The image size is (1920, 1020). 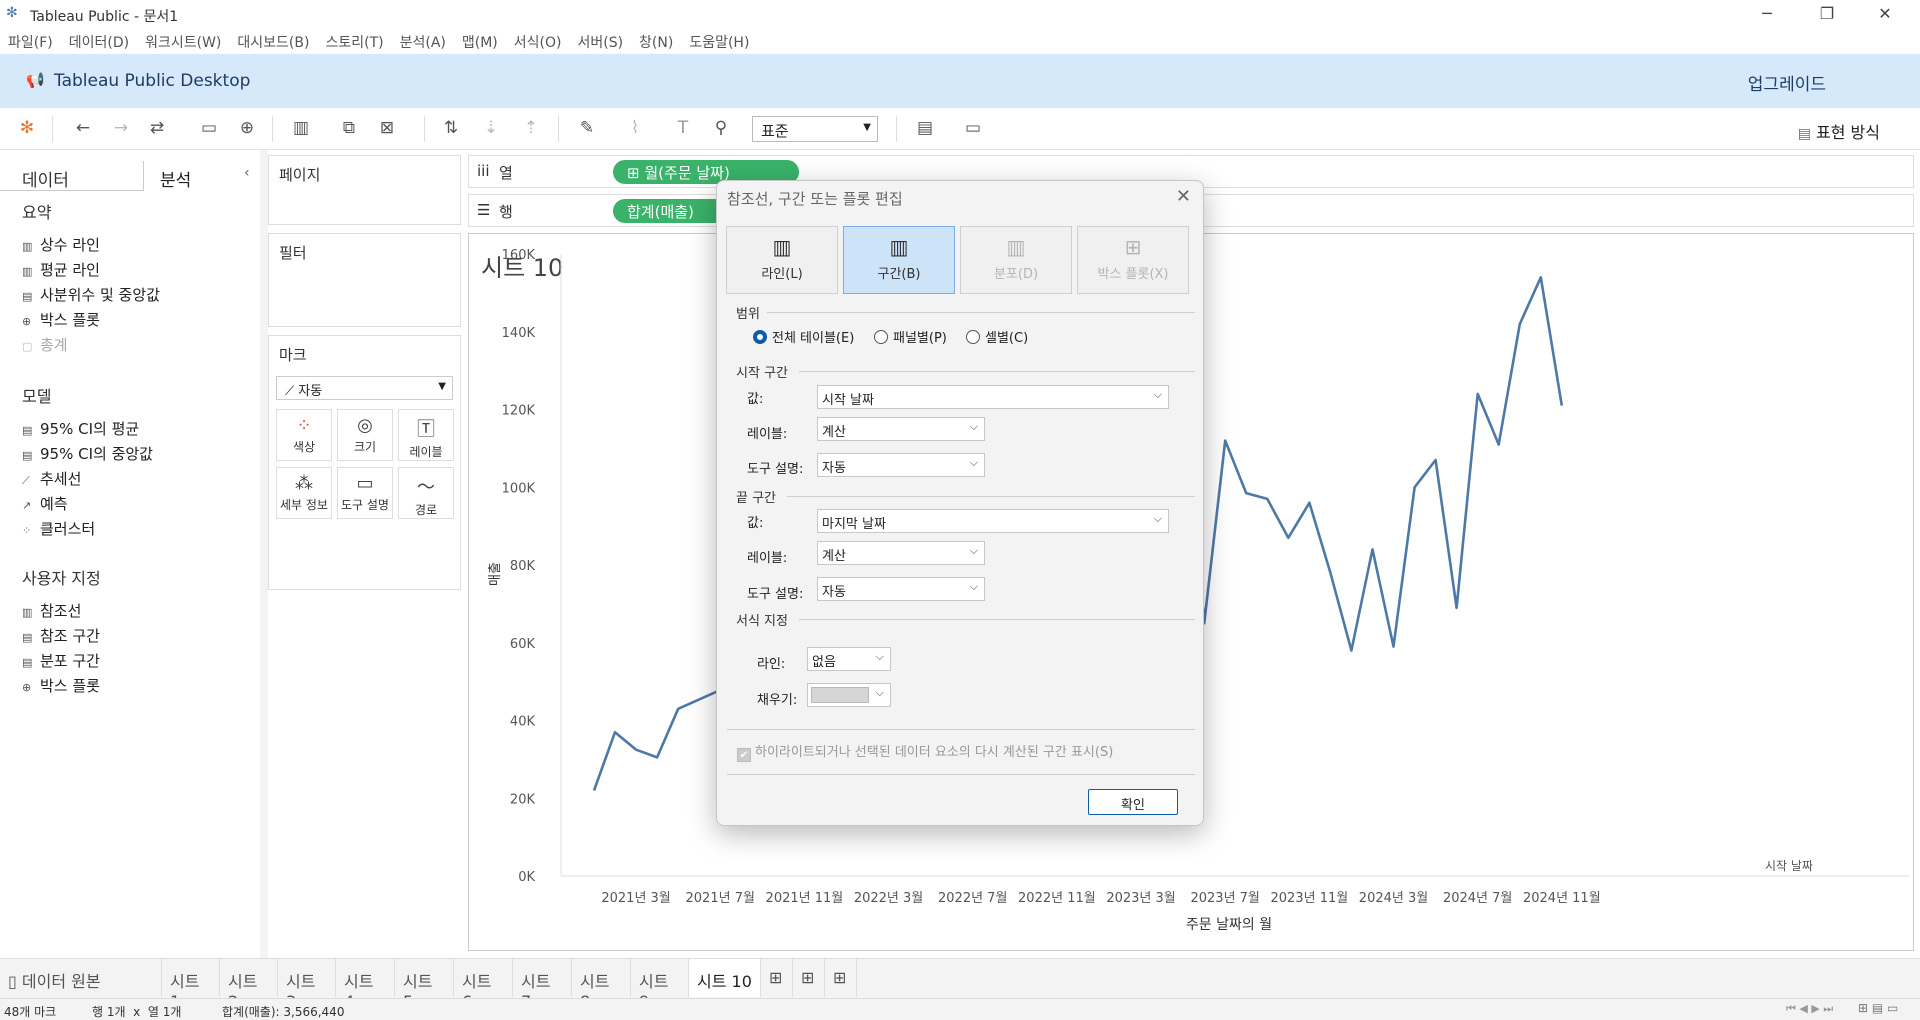 I want to click on color-button: ⁘ 색상, so click(x=304, y=435).